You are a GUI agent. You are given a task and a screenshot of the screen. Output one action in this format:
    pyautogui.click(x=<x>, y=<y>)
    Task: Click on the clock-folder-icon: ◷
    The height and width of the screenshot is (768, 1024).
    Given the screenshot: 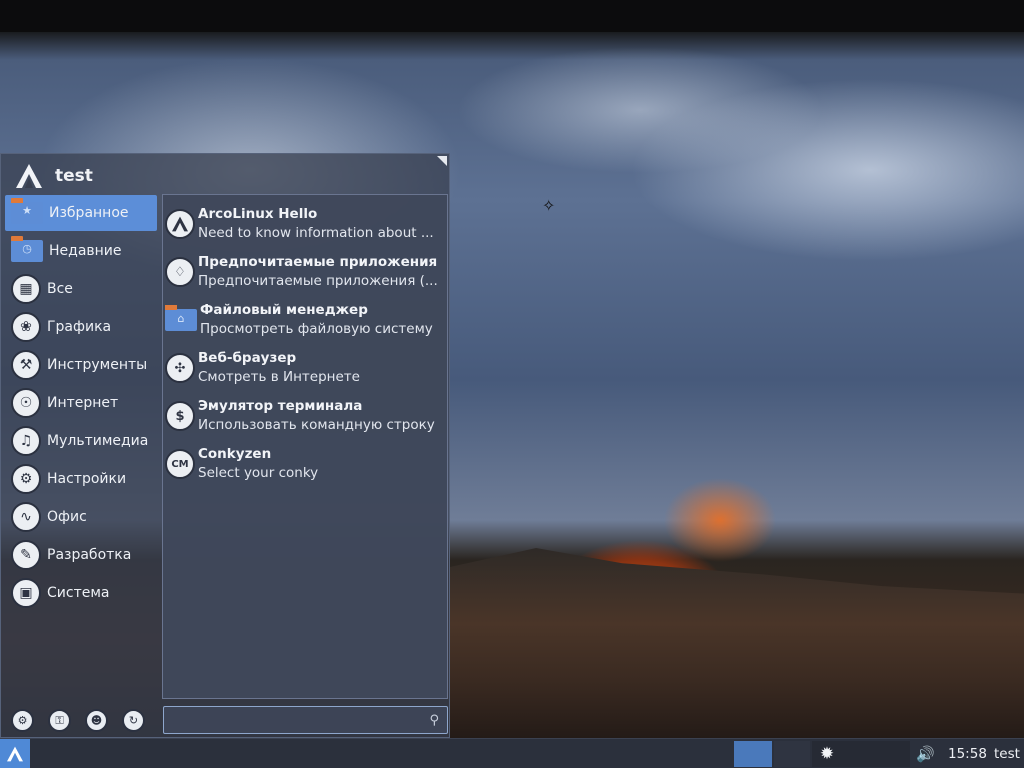 What is the action you would take?
    pyautogui.click(x=27, y=249)
    